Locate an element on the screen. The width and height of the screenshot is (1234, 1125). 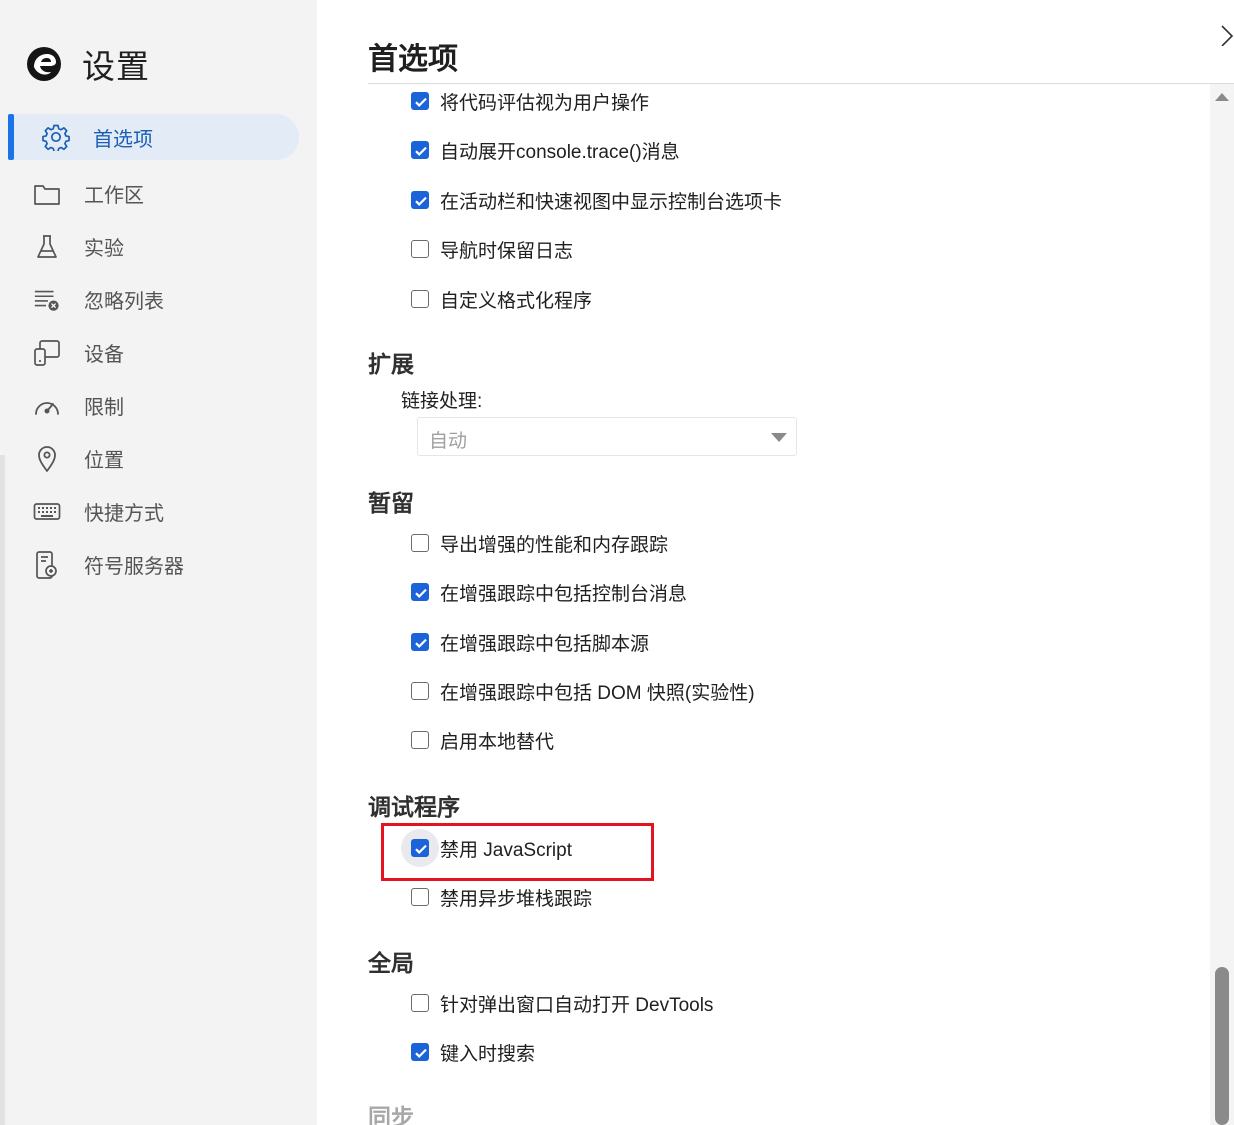
sidebar-item-symbol-server: 符号服务器 is located at coordinates (158, 564).